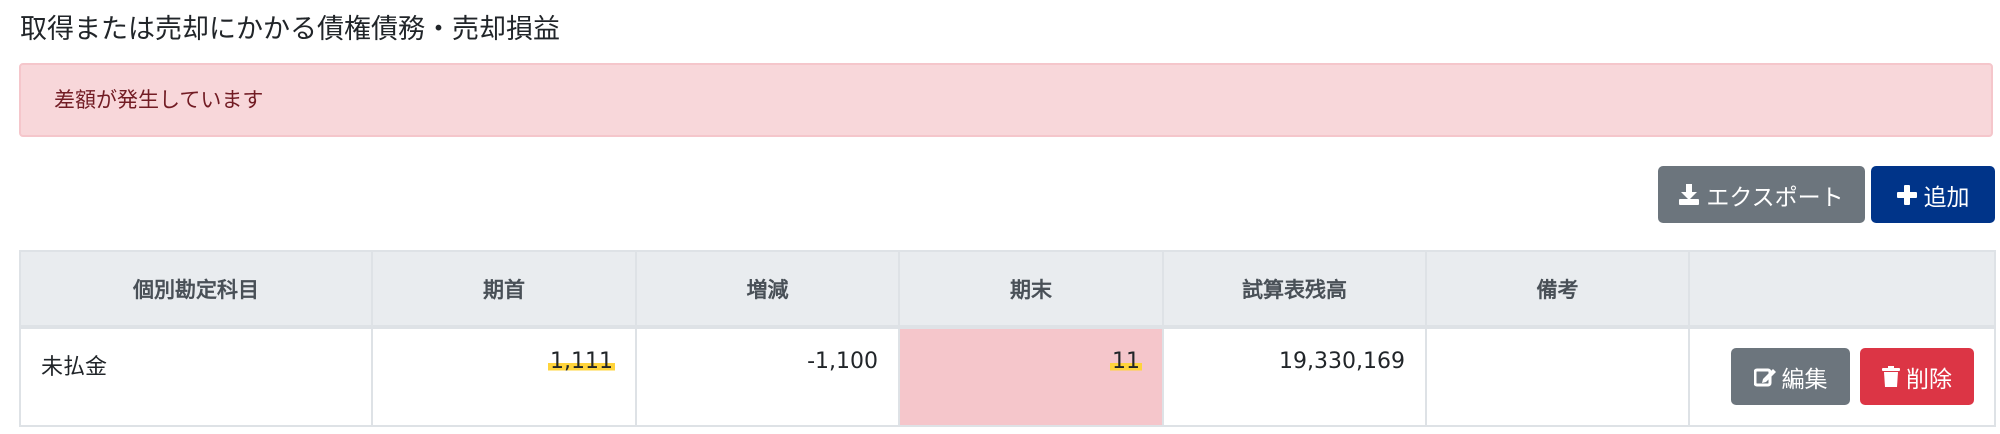 Image resolution: width=2000 pixels, height=434 pixels. I want to click on edit-label: 編集, so click(1804, 379).